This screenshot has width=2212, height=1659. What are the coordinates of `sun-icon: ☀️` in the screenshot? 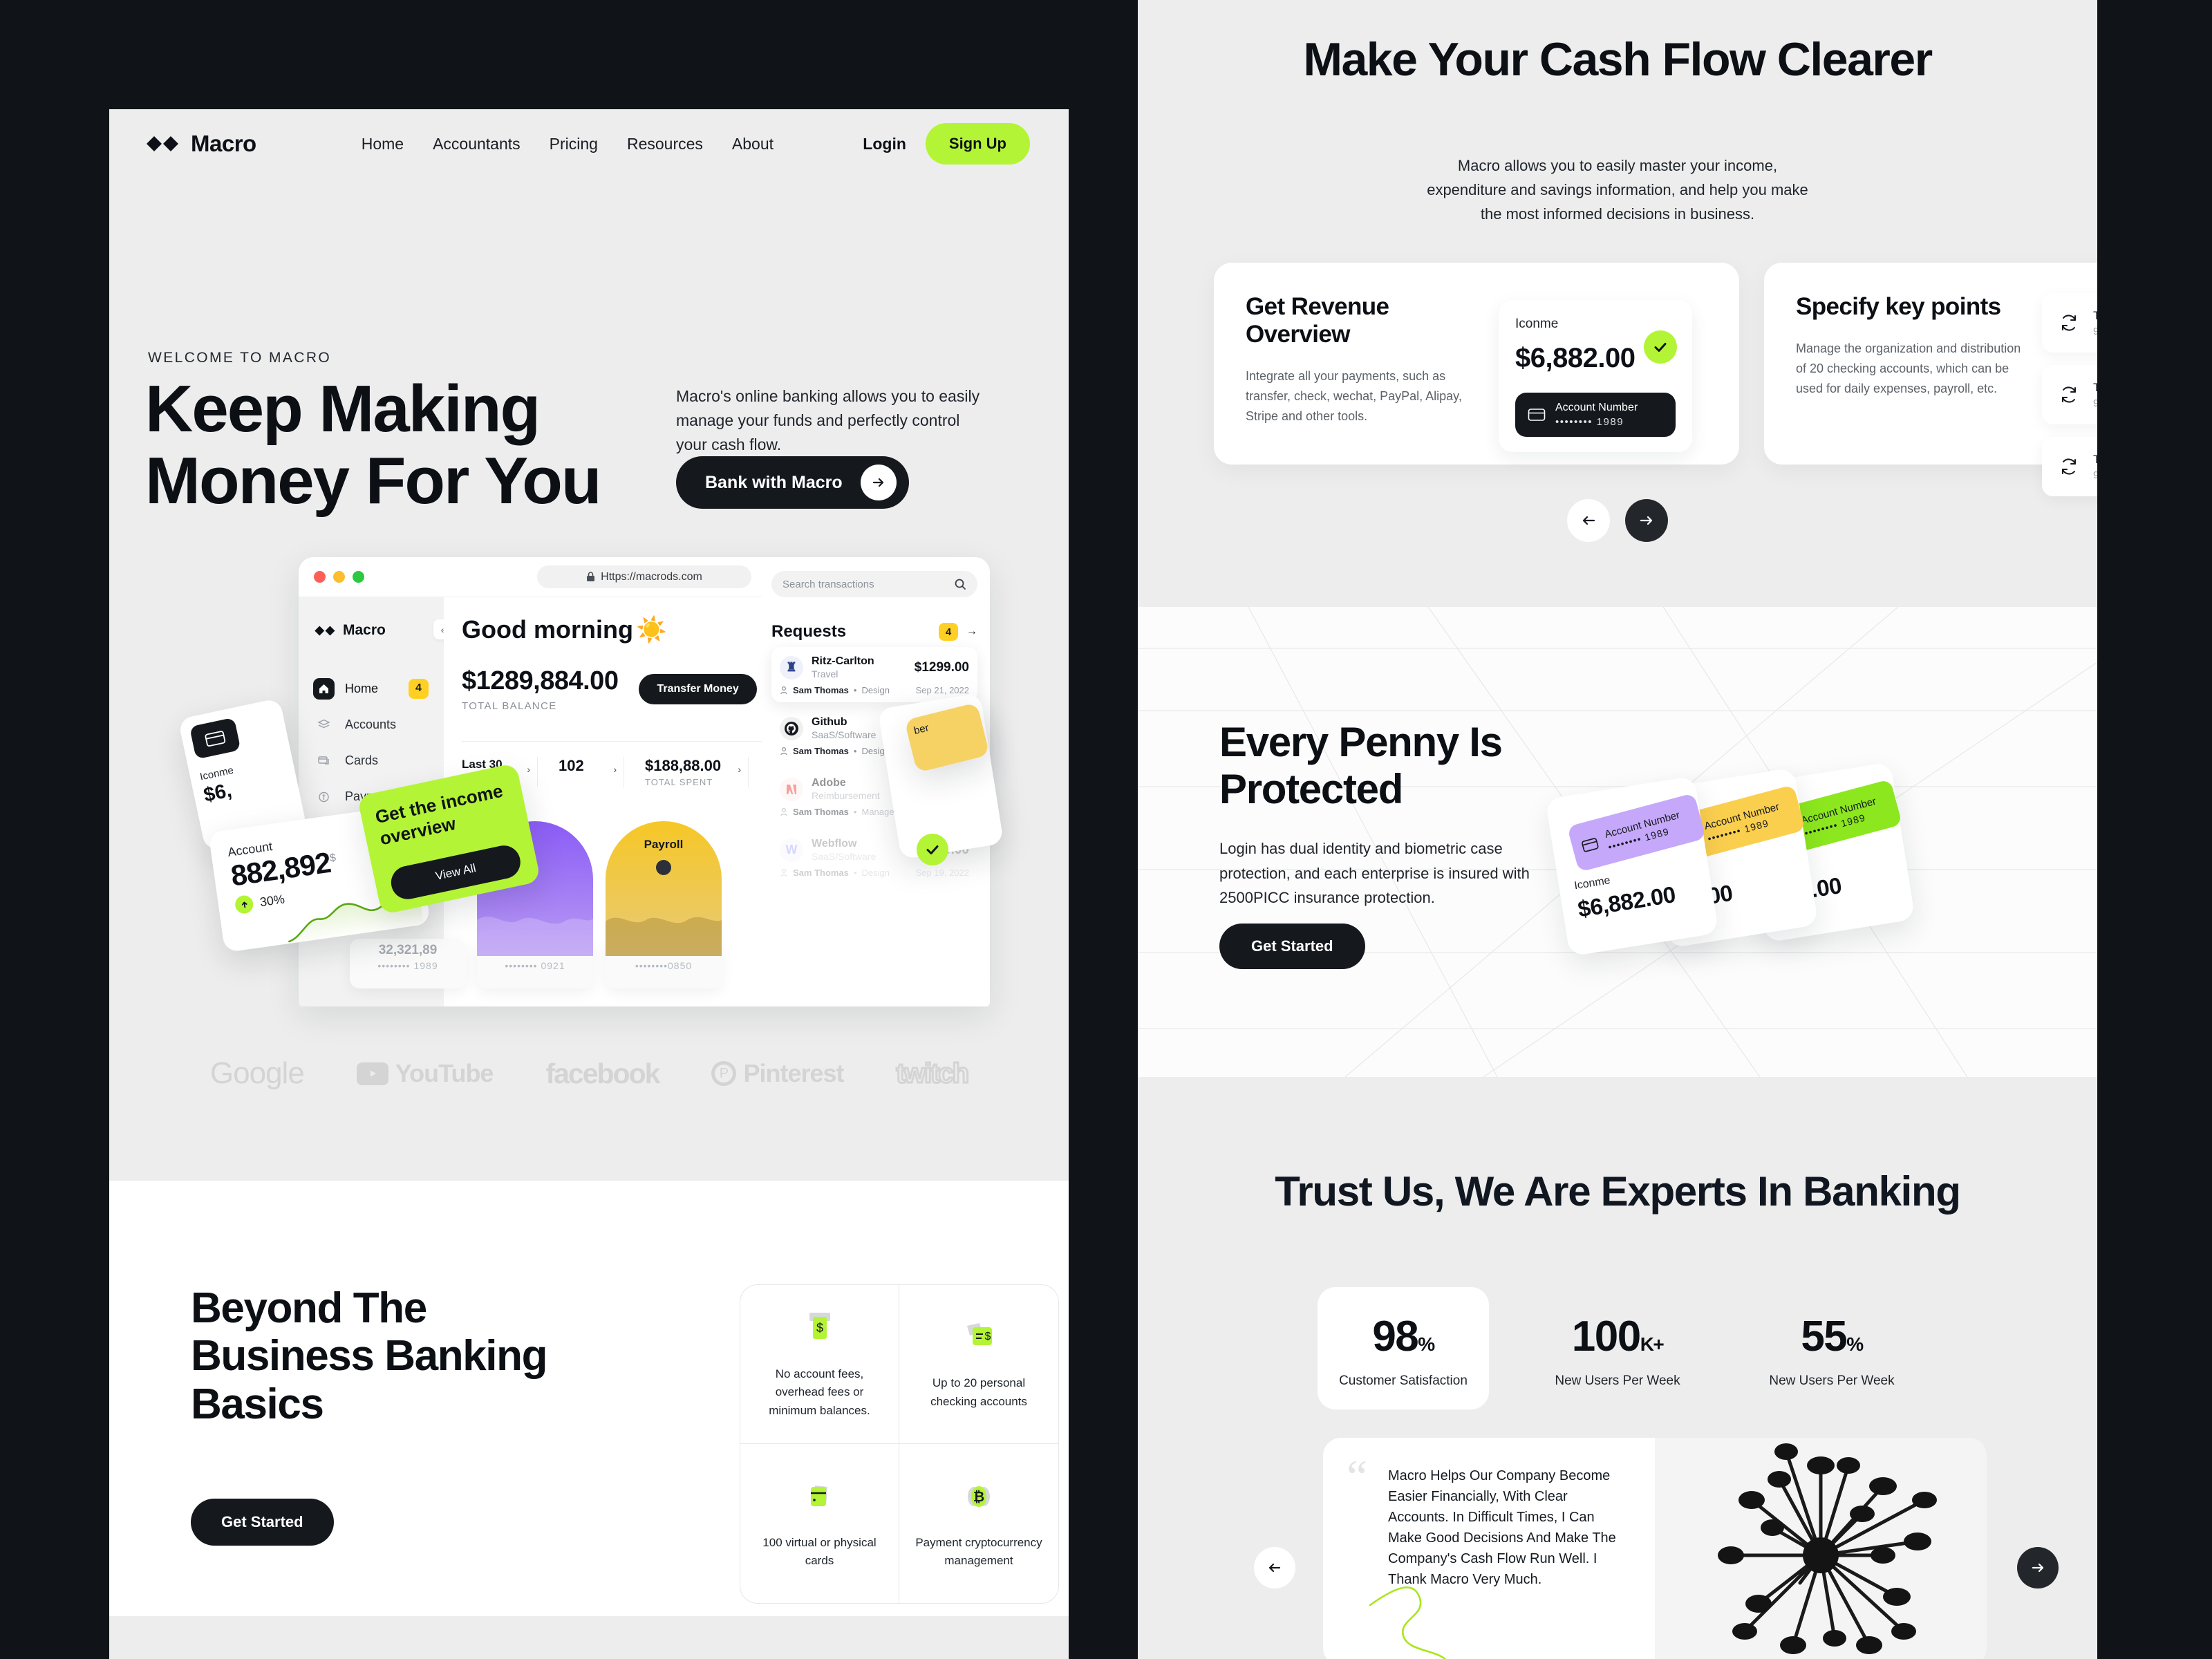 It's located at (651, 629).